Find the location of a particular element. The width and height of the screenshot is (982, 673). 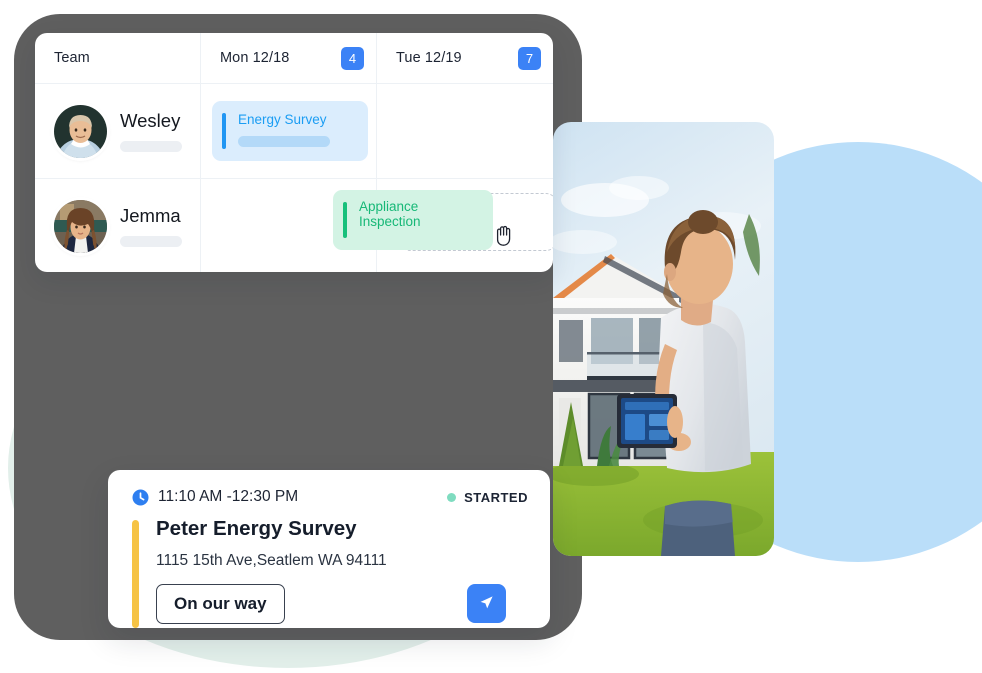

job-time-row: 11:10 AM -12:30 PM is located at coordinates (215, 497).